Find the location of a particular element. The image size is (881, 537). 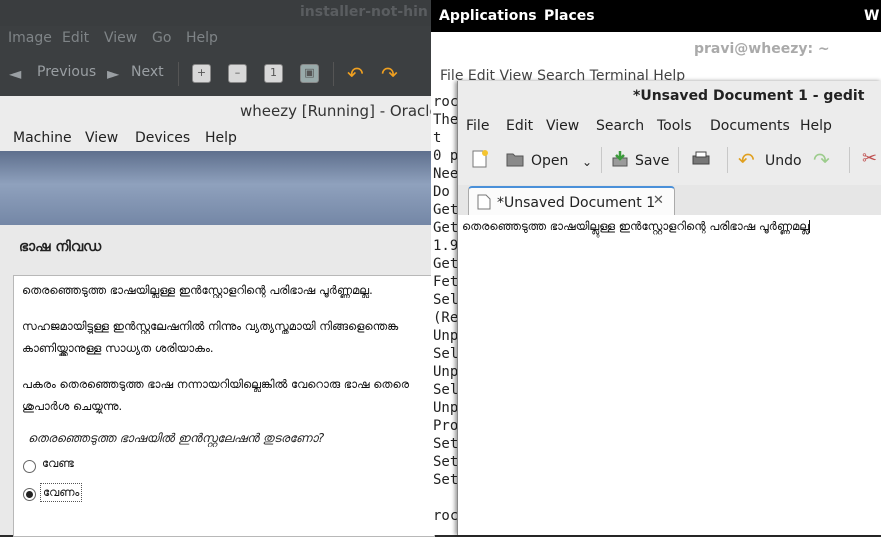

undo-icon: ↶ is located at coordinates (746, 160).